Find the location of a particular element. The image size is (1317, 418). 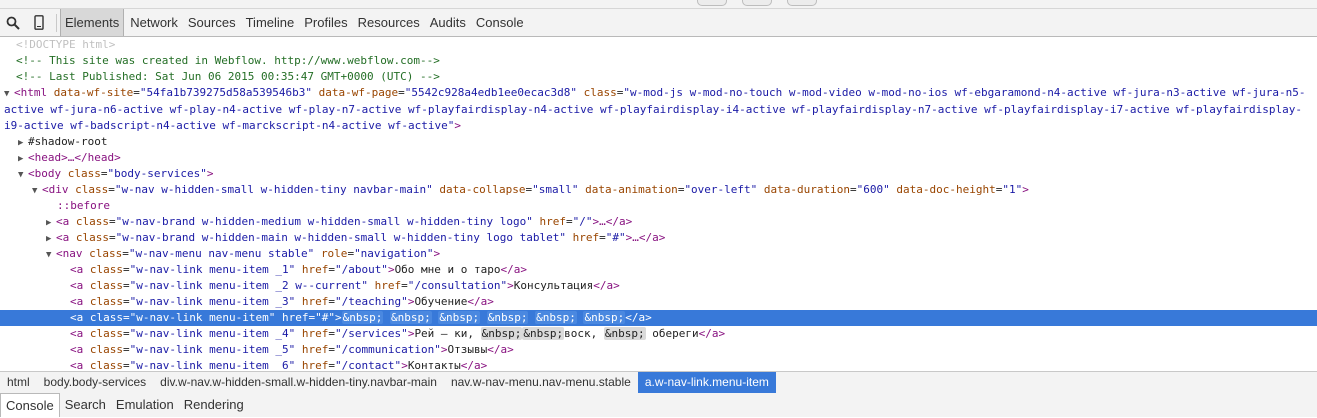

tab-console: Console is located at coordinates (500, 22).